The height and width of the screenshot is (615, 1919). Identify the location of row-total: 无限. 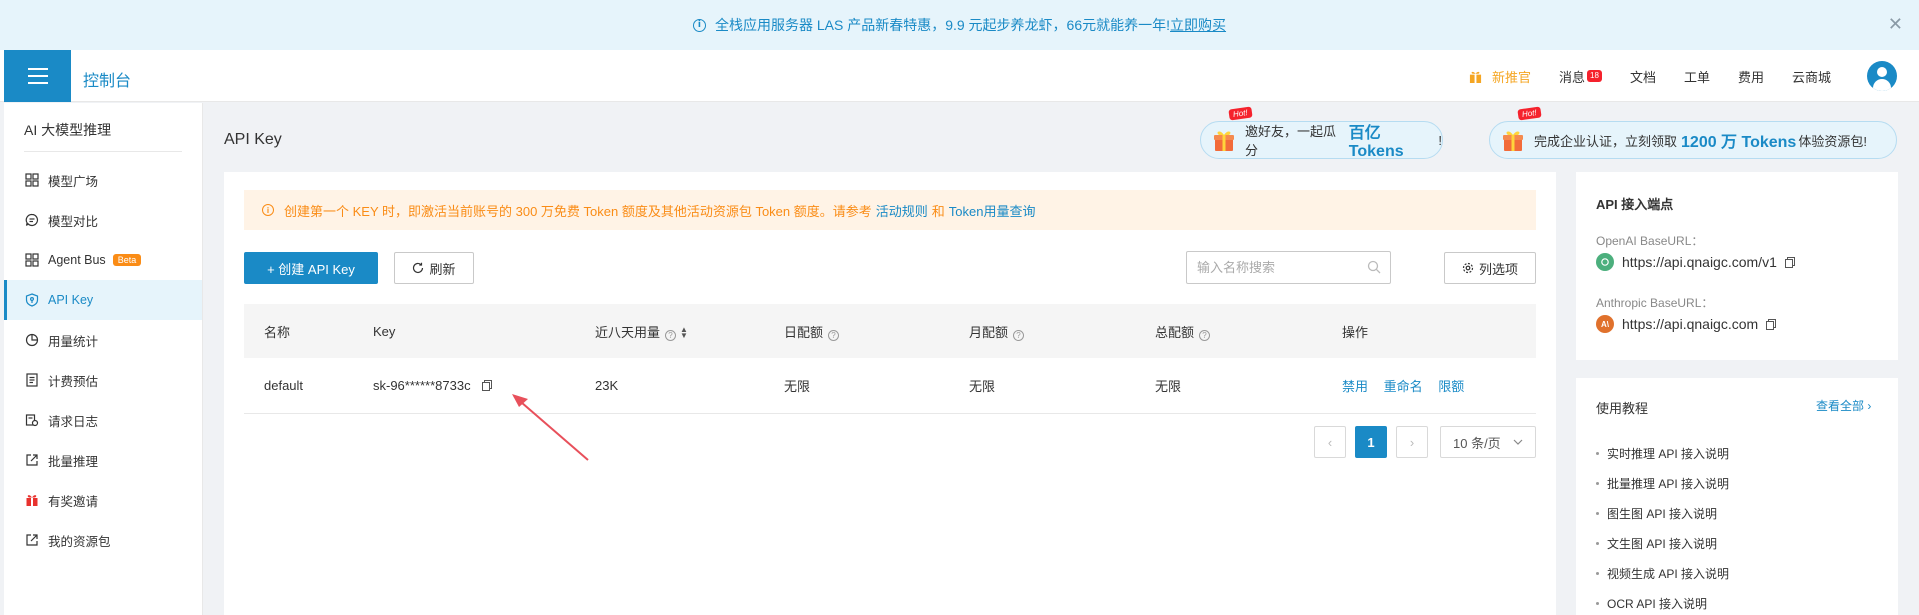
(1168, 386).